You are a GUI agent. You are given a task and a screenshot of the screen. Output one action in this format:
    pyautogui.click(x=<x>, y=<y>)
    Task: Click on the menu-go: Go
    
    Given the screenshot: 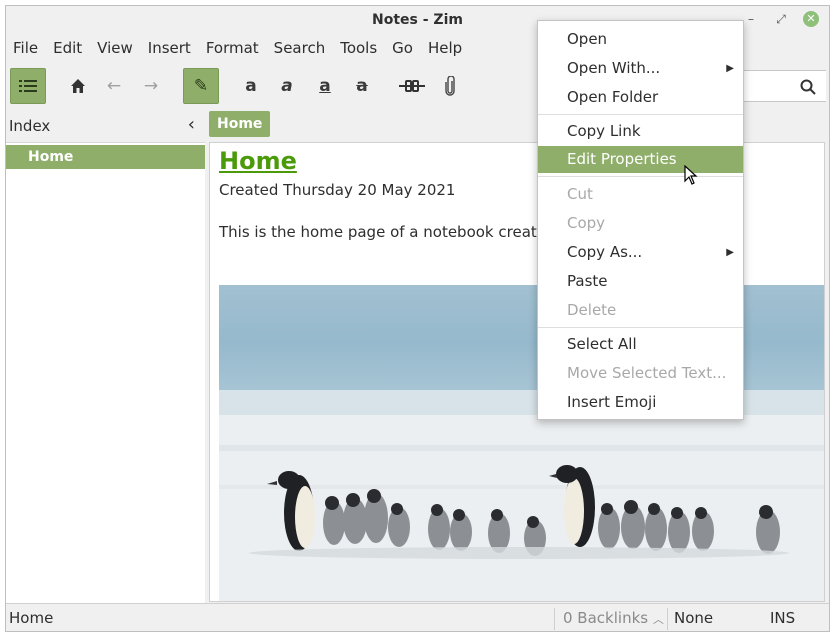 What is the action you would take?
    pyautogui.click(x=403, y=48)
    